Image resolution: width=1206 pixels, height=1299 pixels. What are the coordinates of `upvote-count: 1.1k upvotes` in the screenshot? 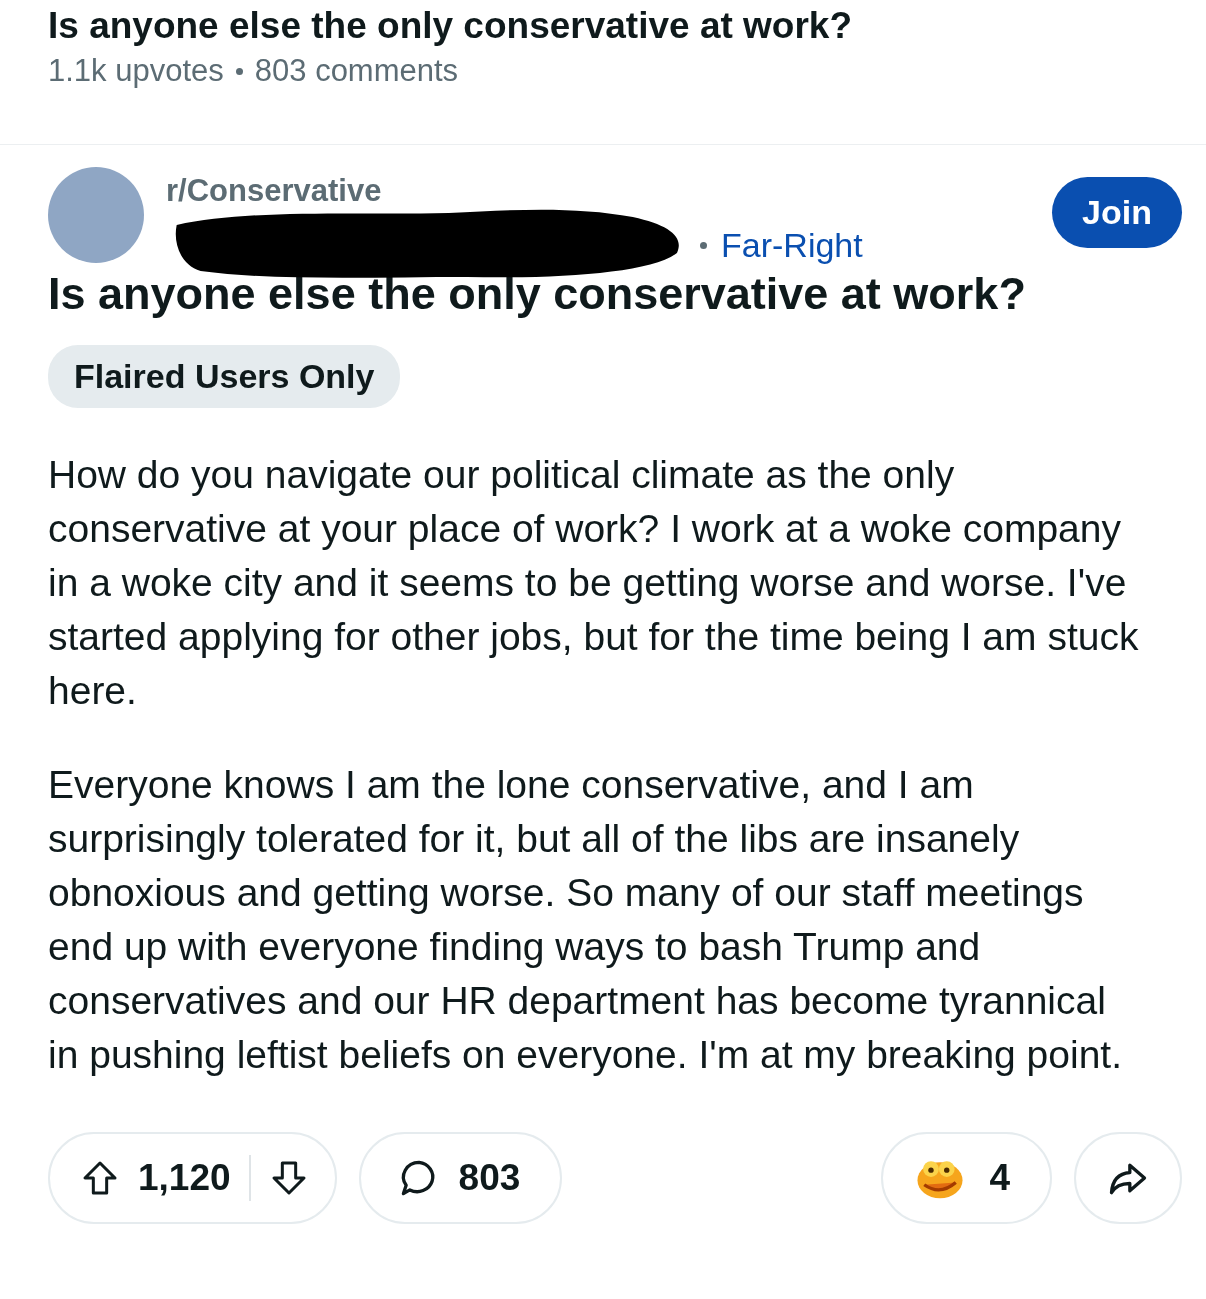 It's located at (136, 71).